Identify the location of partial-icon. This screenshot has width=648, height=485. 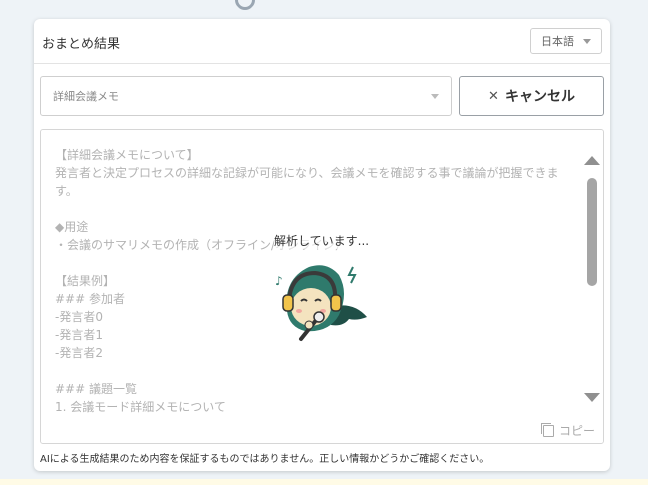
(245, 7).